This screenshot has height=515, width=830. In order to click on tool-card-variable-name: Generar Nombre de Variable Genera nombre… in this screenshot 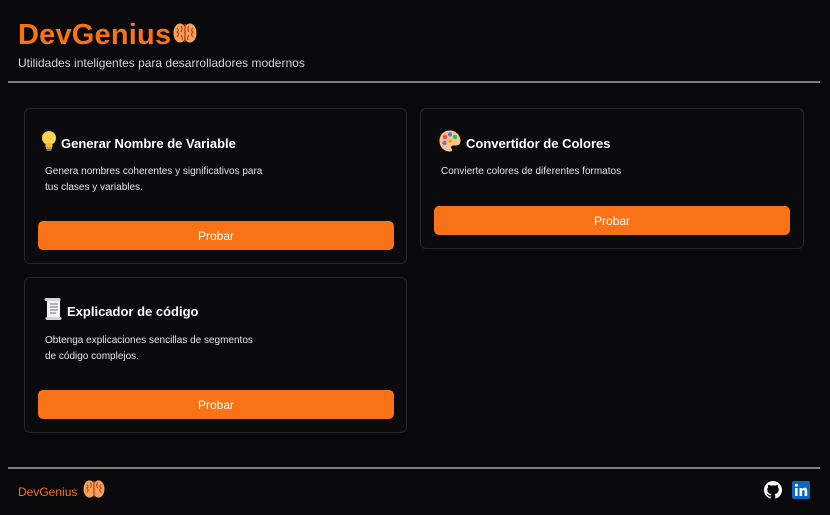, I will do `click(215, 186)`.